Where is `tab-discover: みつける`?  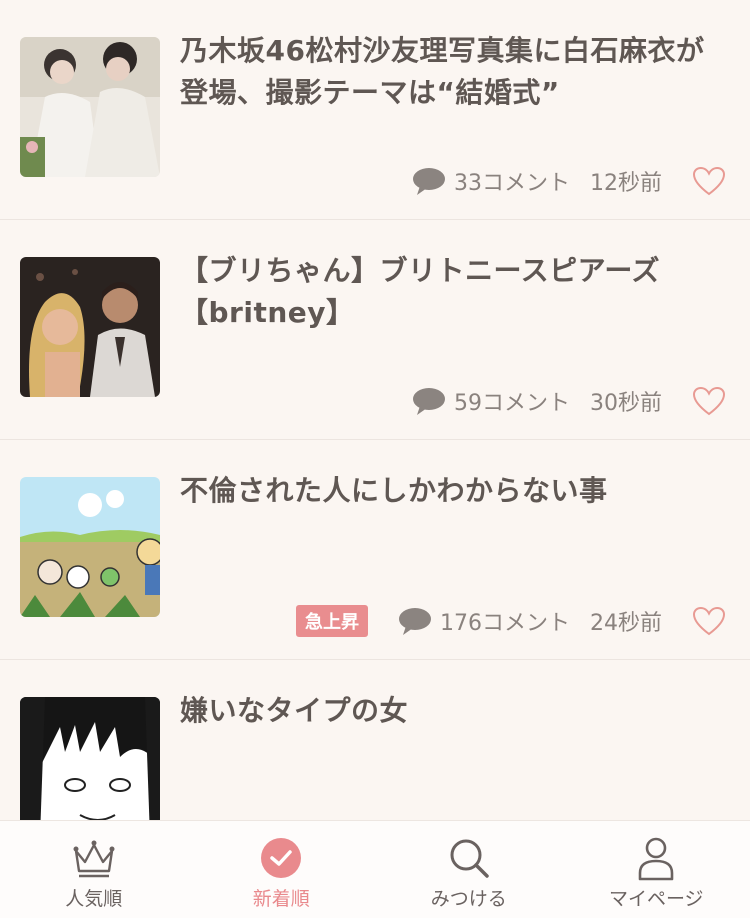
tab-discover: みつける is located at coordinates (469, 869).